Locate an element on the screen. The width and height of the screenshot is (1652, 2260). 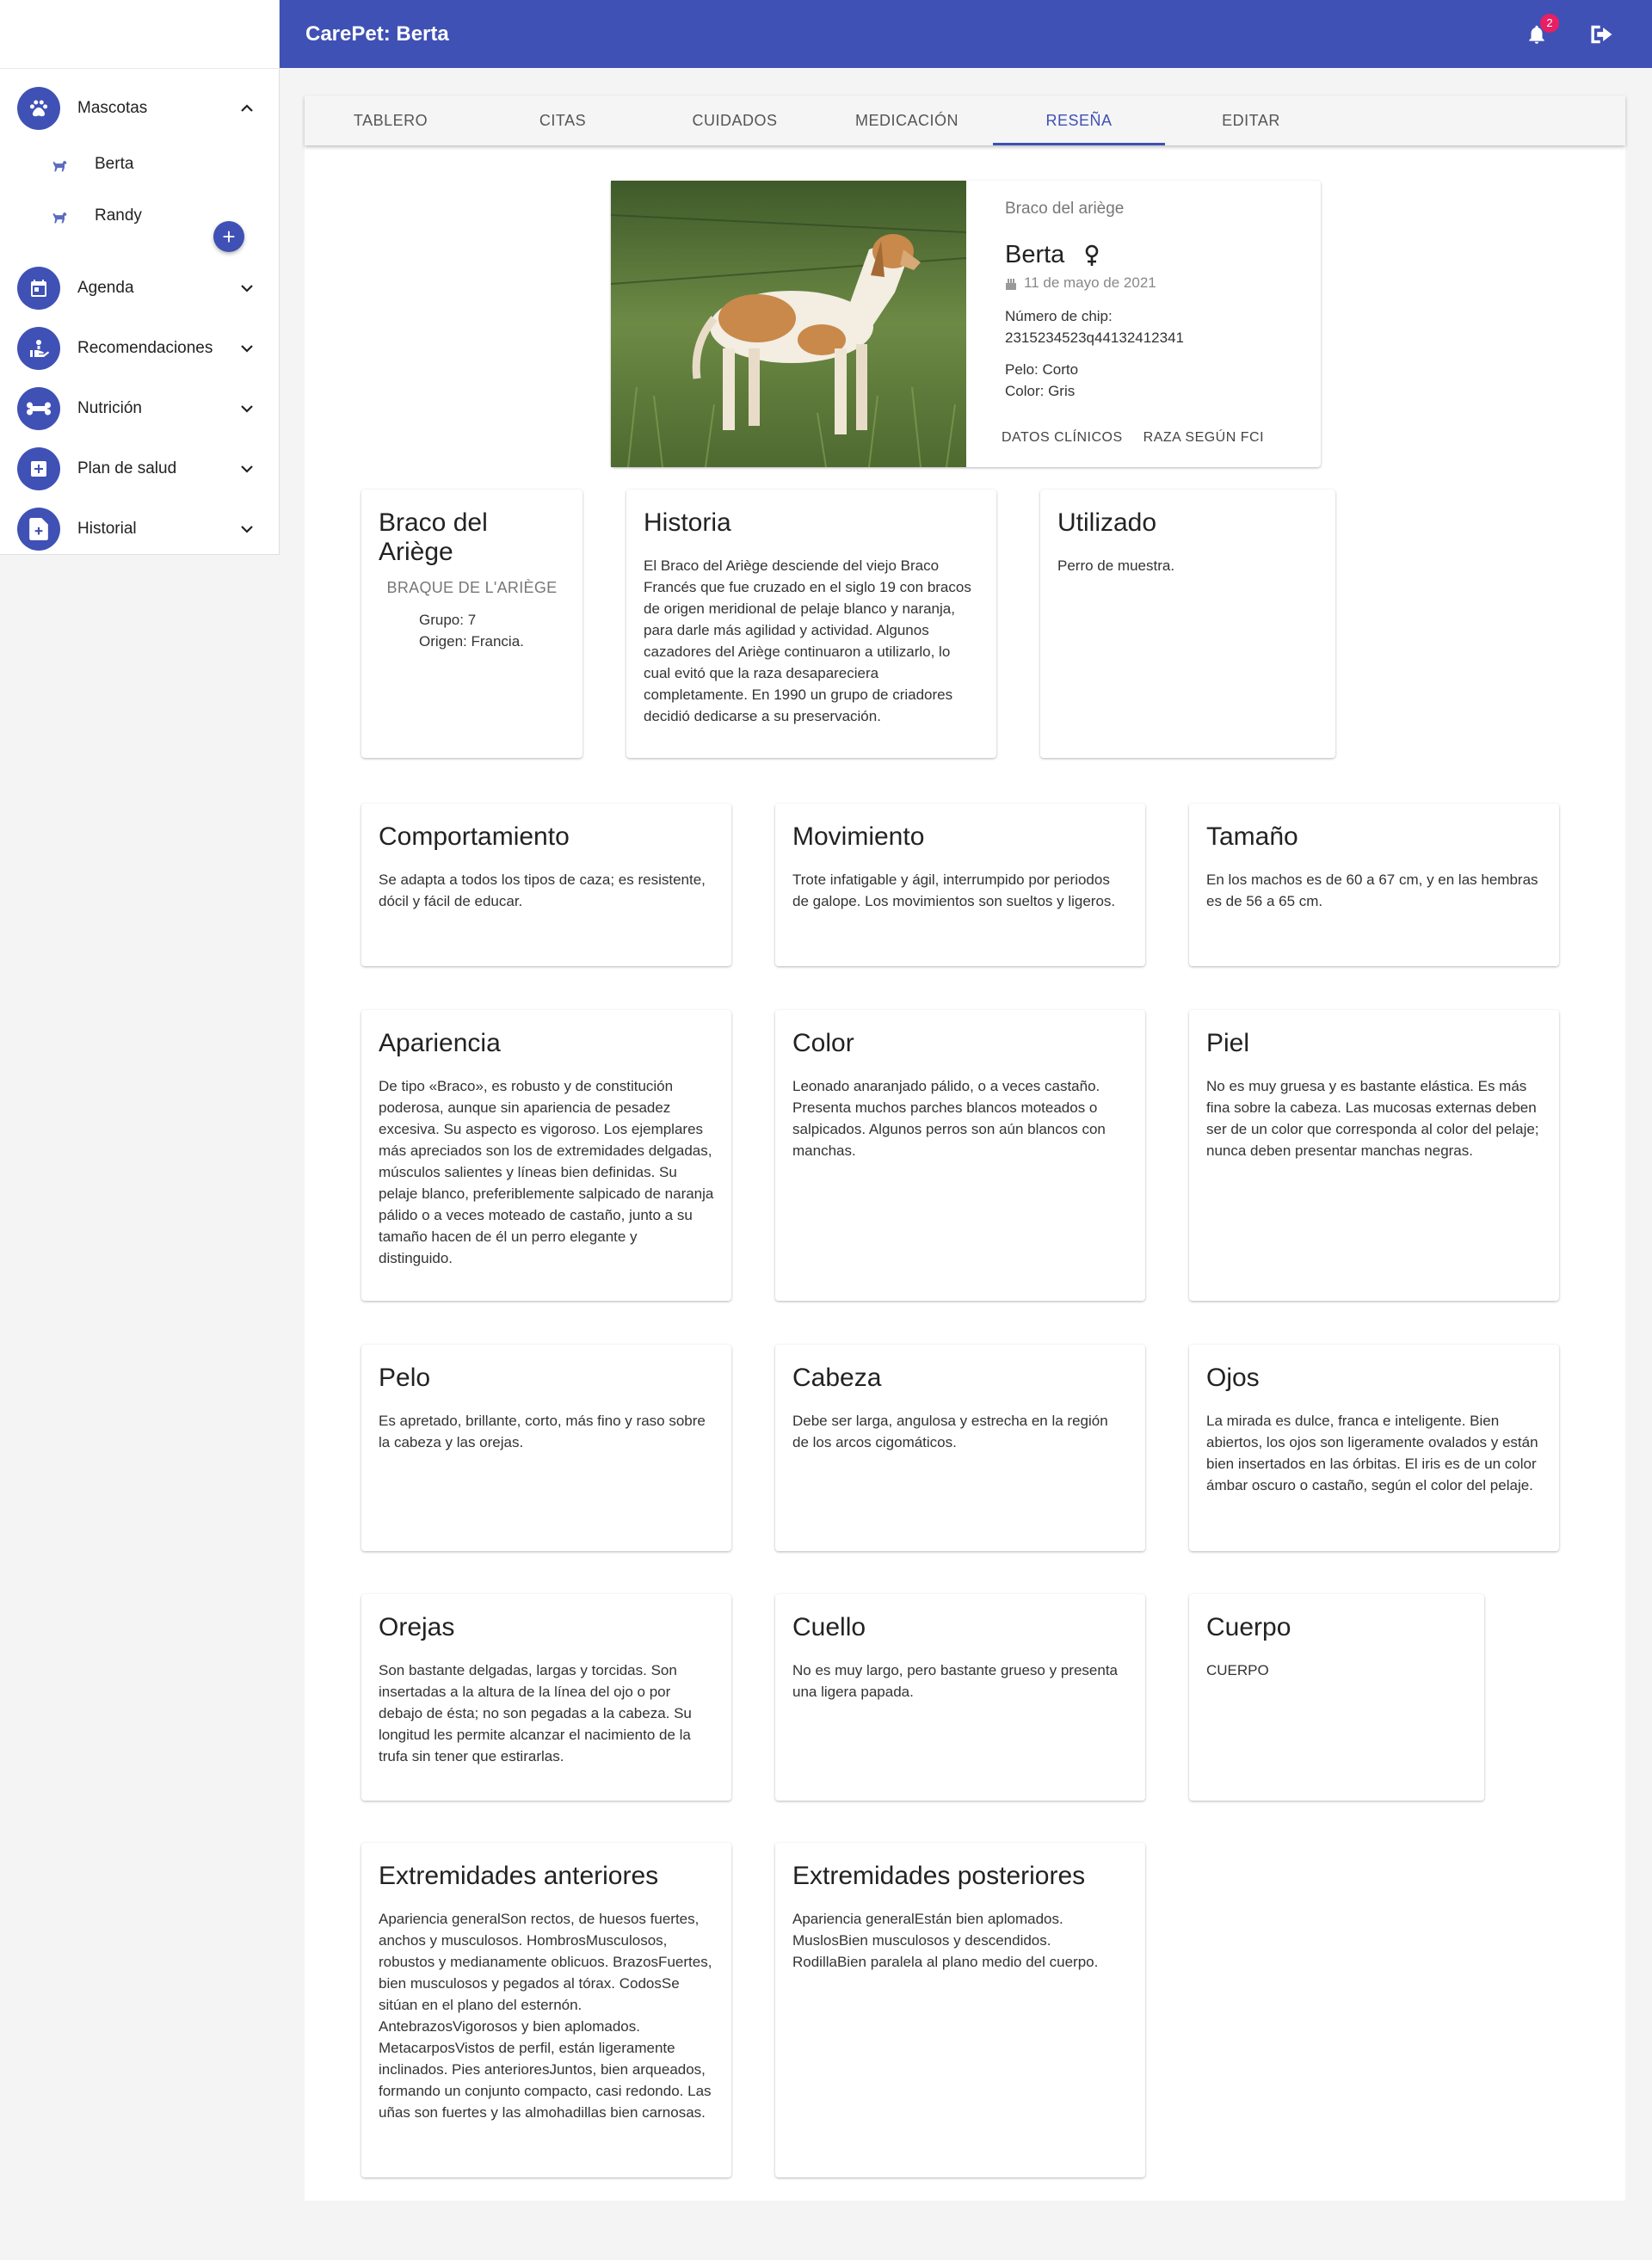
tab-medicacion: MEDICACIÓN is located at coordinates (907, 120).